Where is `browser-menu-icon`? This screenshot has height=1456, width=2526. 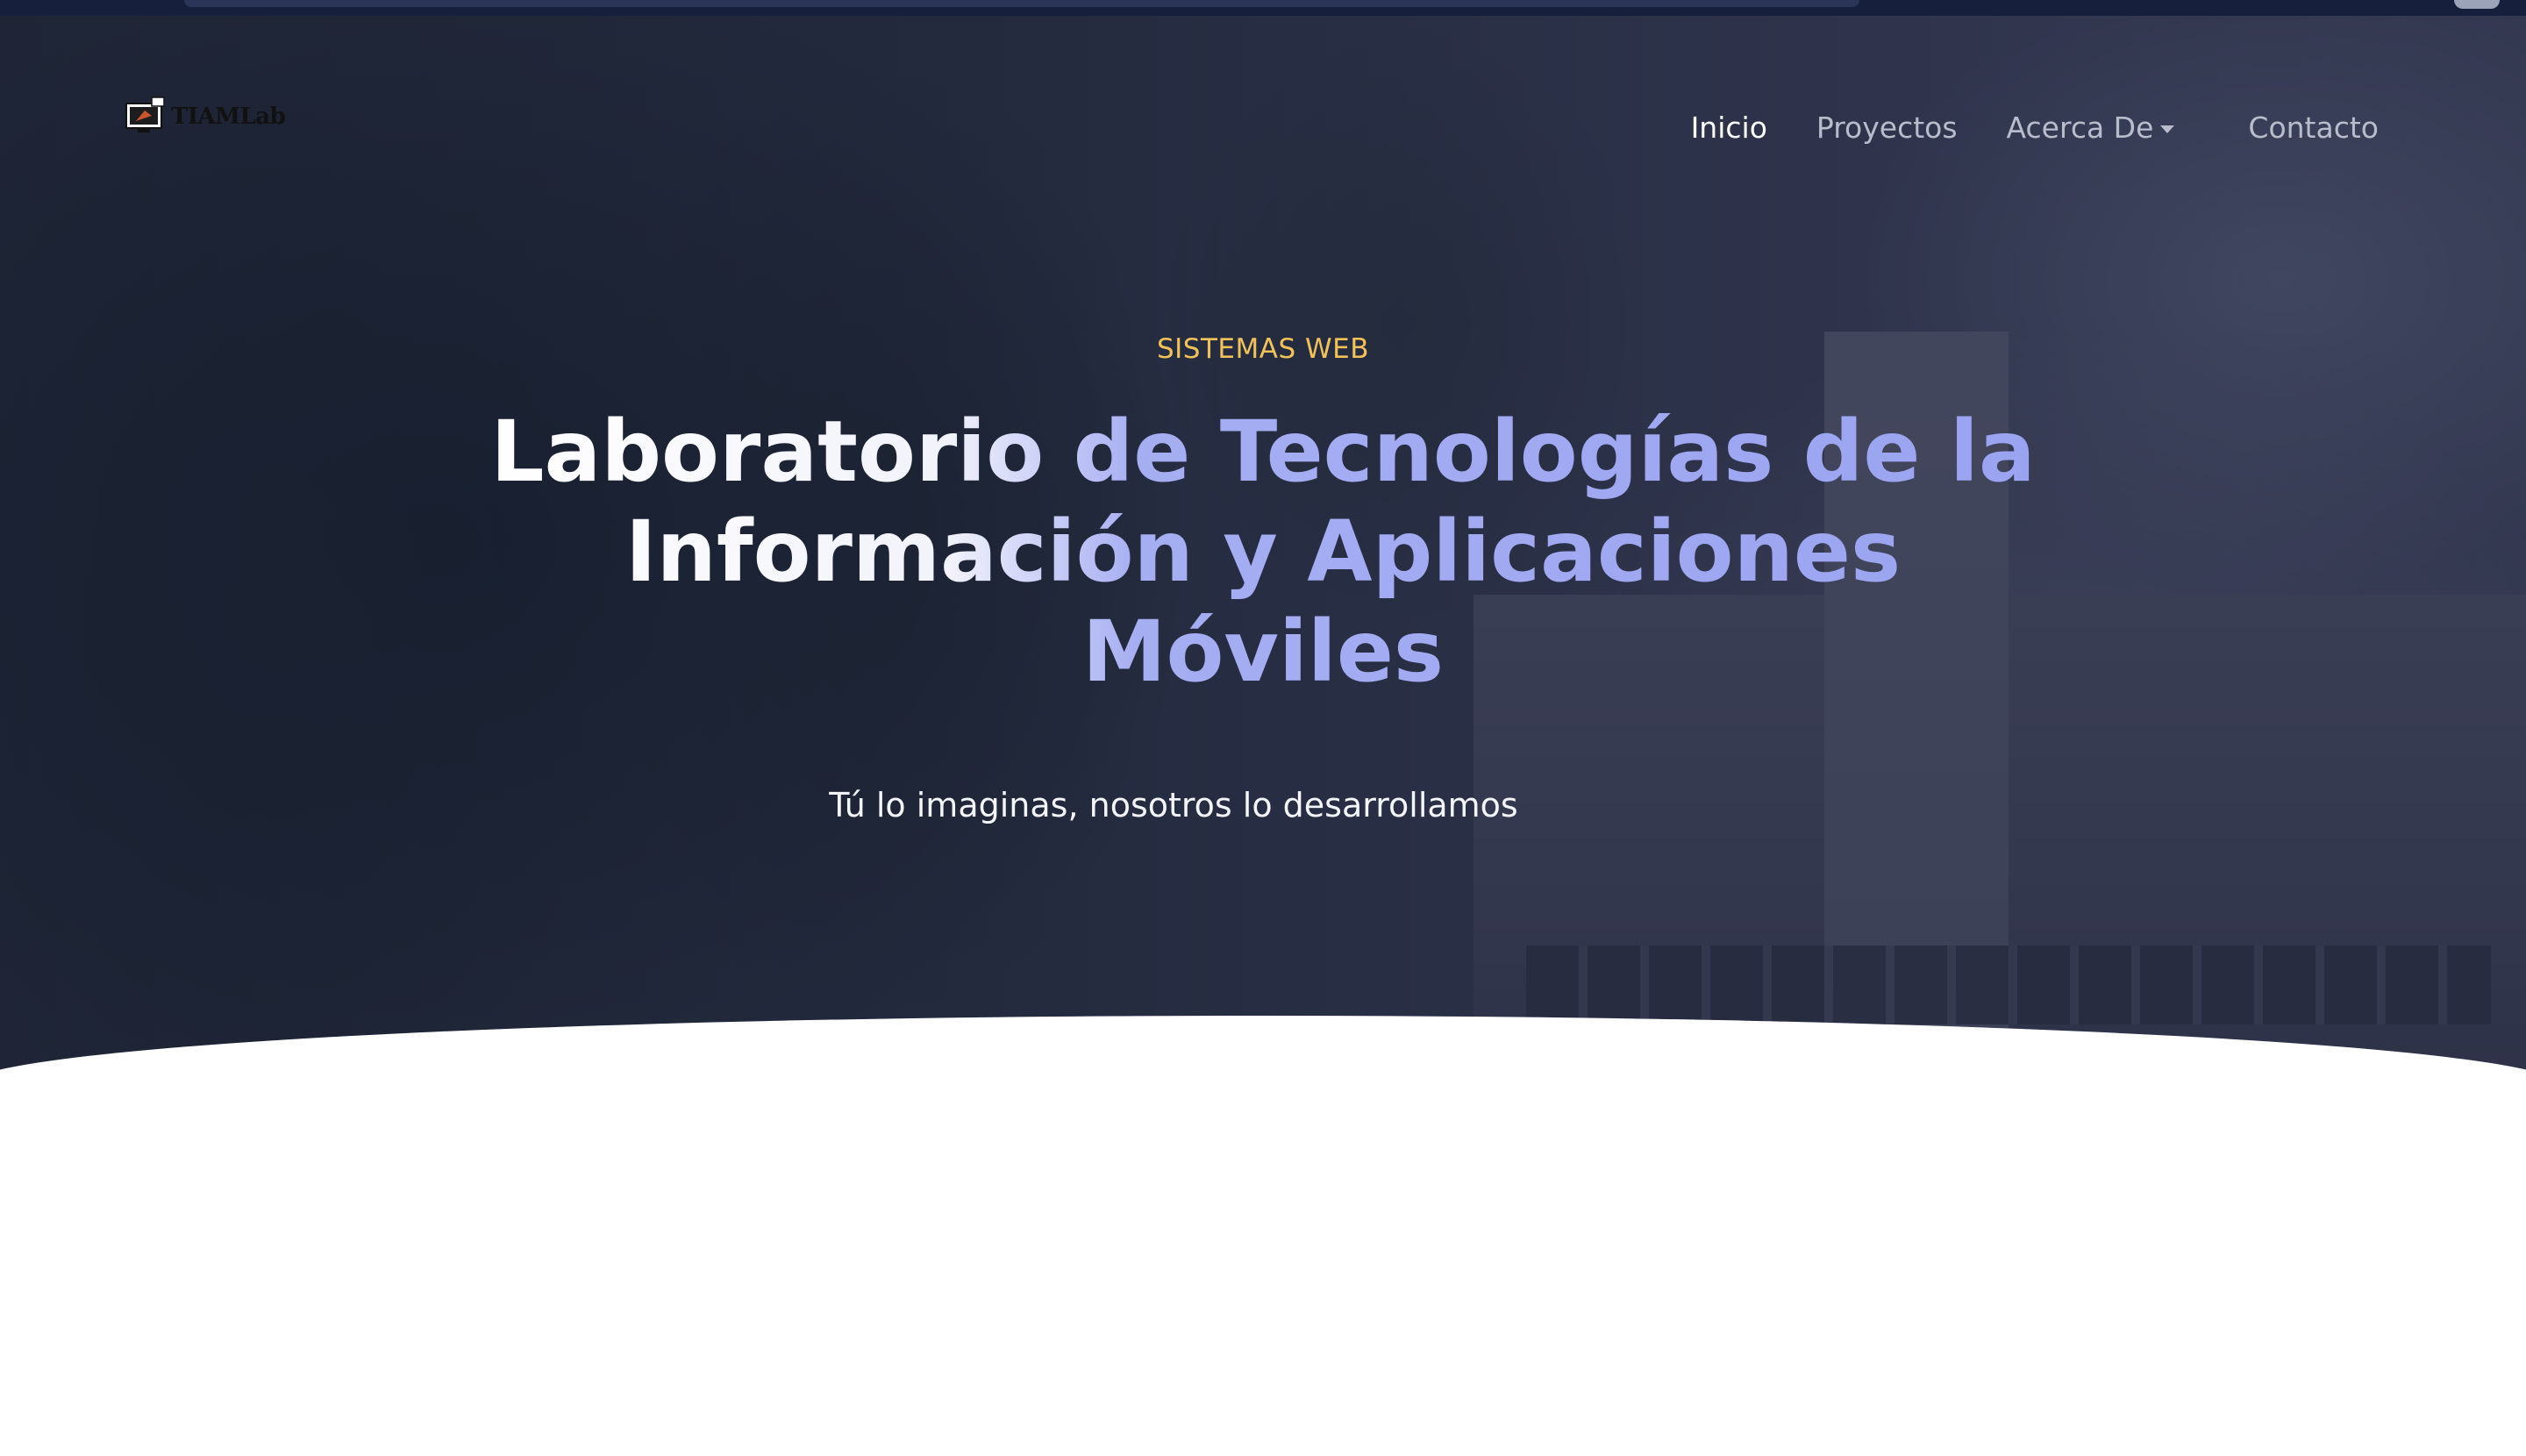
browser-menu-icon is located at coordinates (2477, 4).